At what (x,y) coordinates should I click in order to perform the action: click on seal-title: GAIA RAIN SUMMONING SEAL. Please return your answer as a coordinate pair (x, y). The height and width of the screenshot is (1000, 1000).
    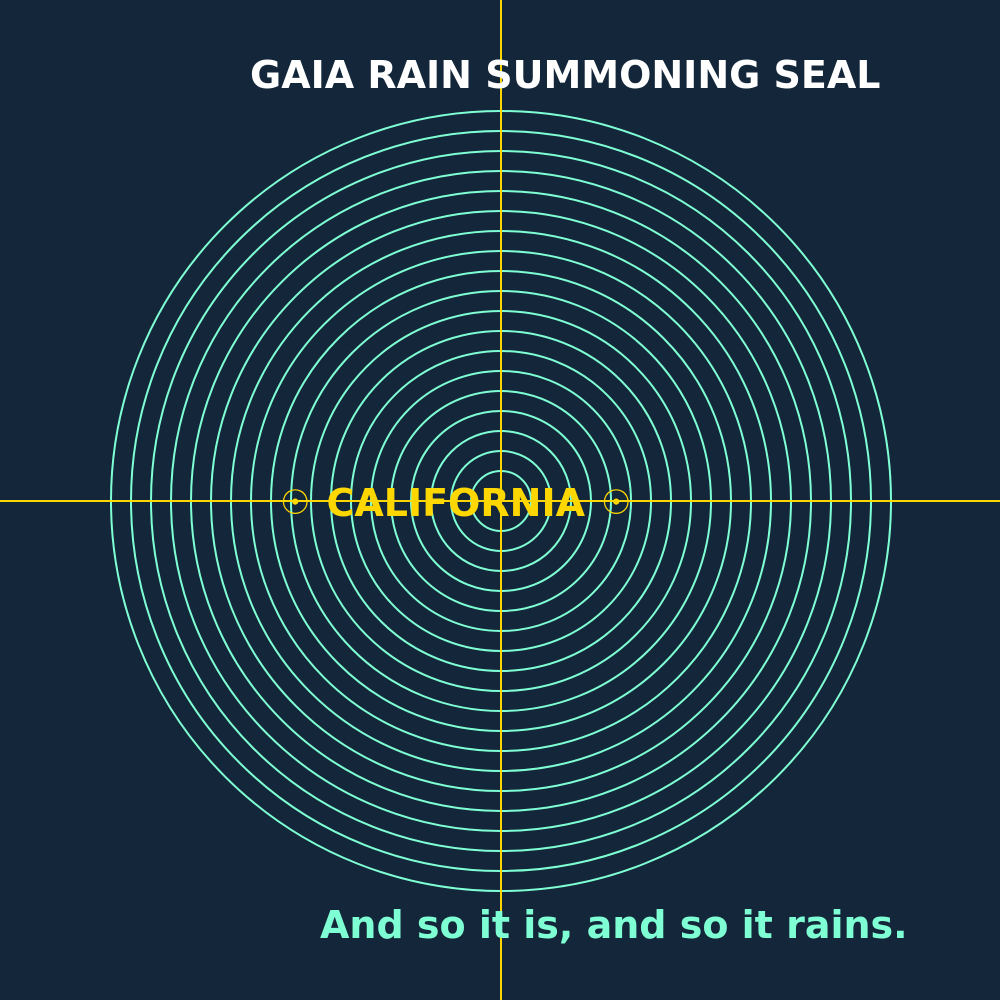
    Looking at the image, I should click on (565, 75).